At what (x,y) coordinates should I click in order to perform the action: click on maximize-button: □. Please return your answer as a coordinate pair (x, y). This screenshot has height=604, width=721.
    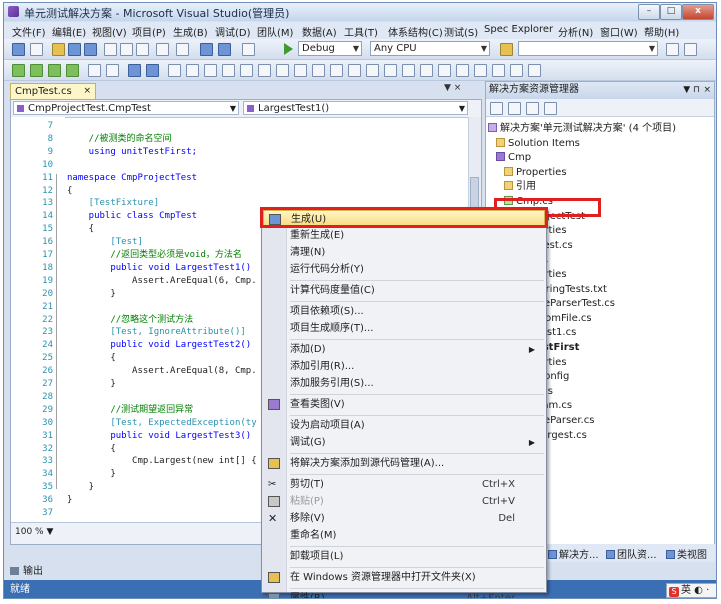
    Looking at the image, I should click on (671, 12).